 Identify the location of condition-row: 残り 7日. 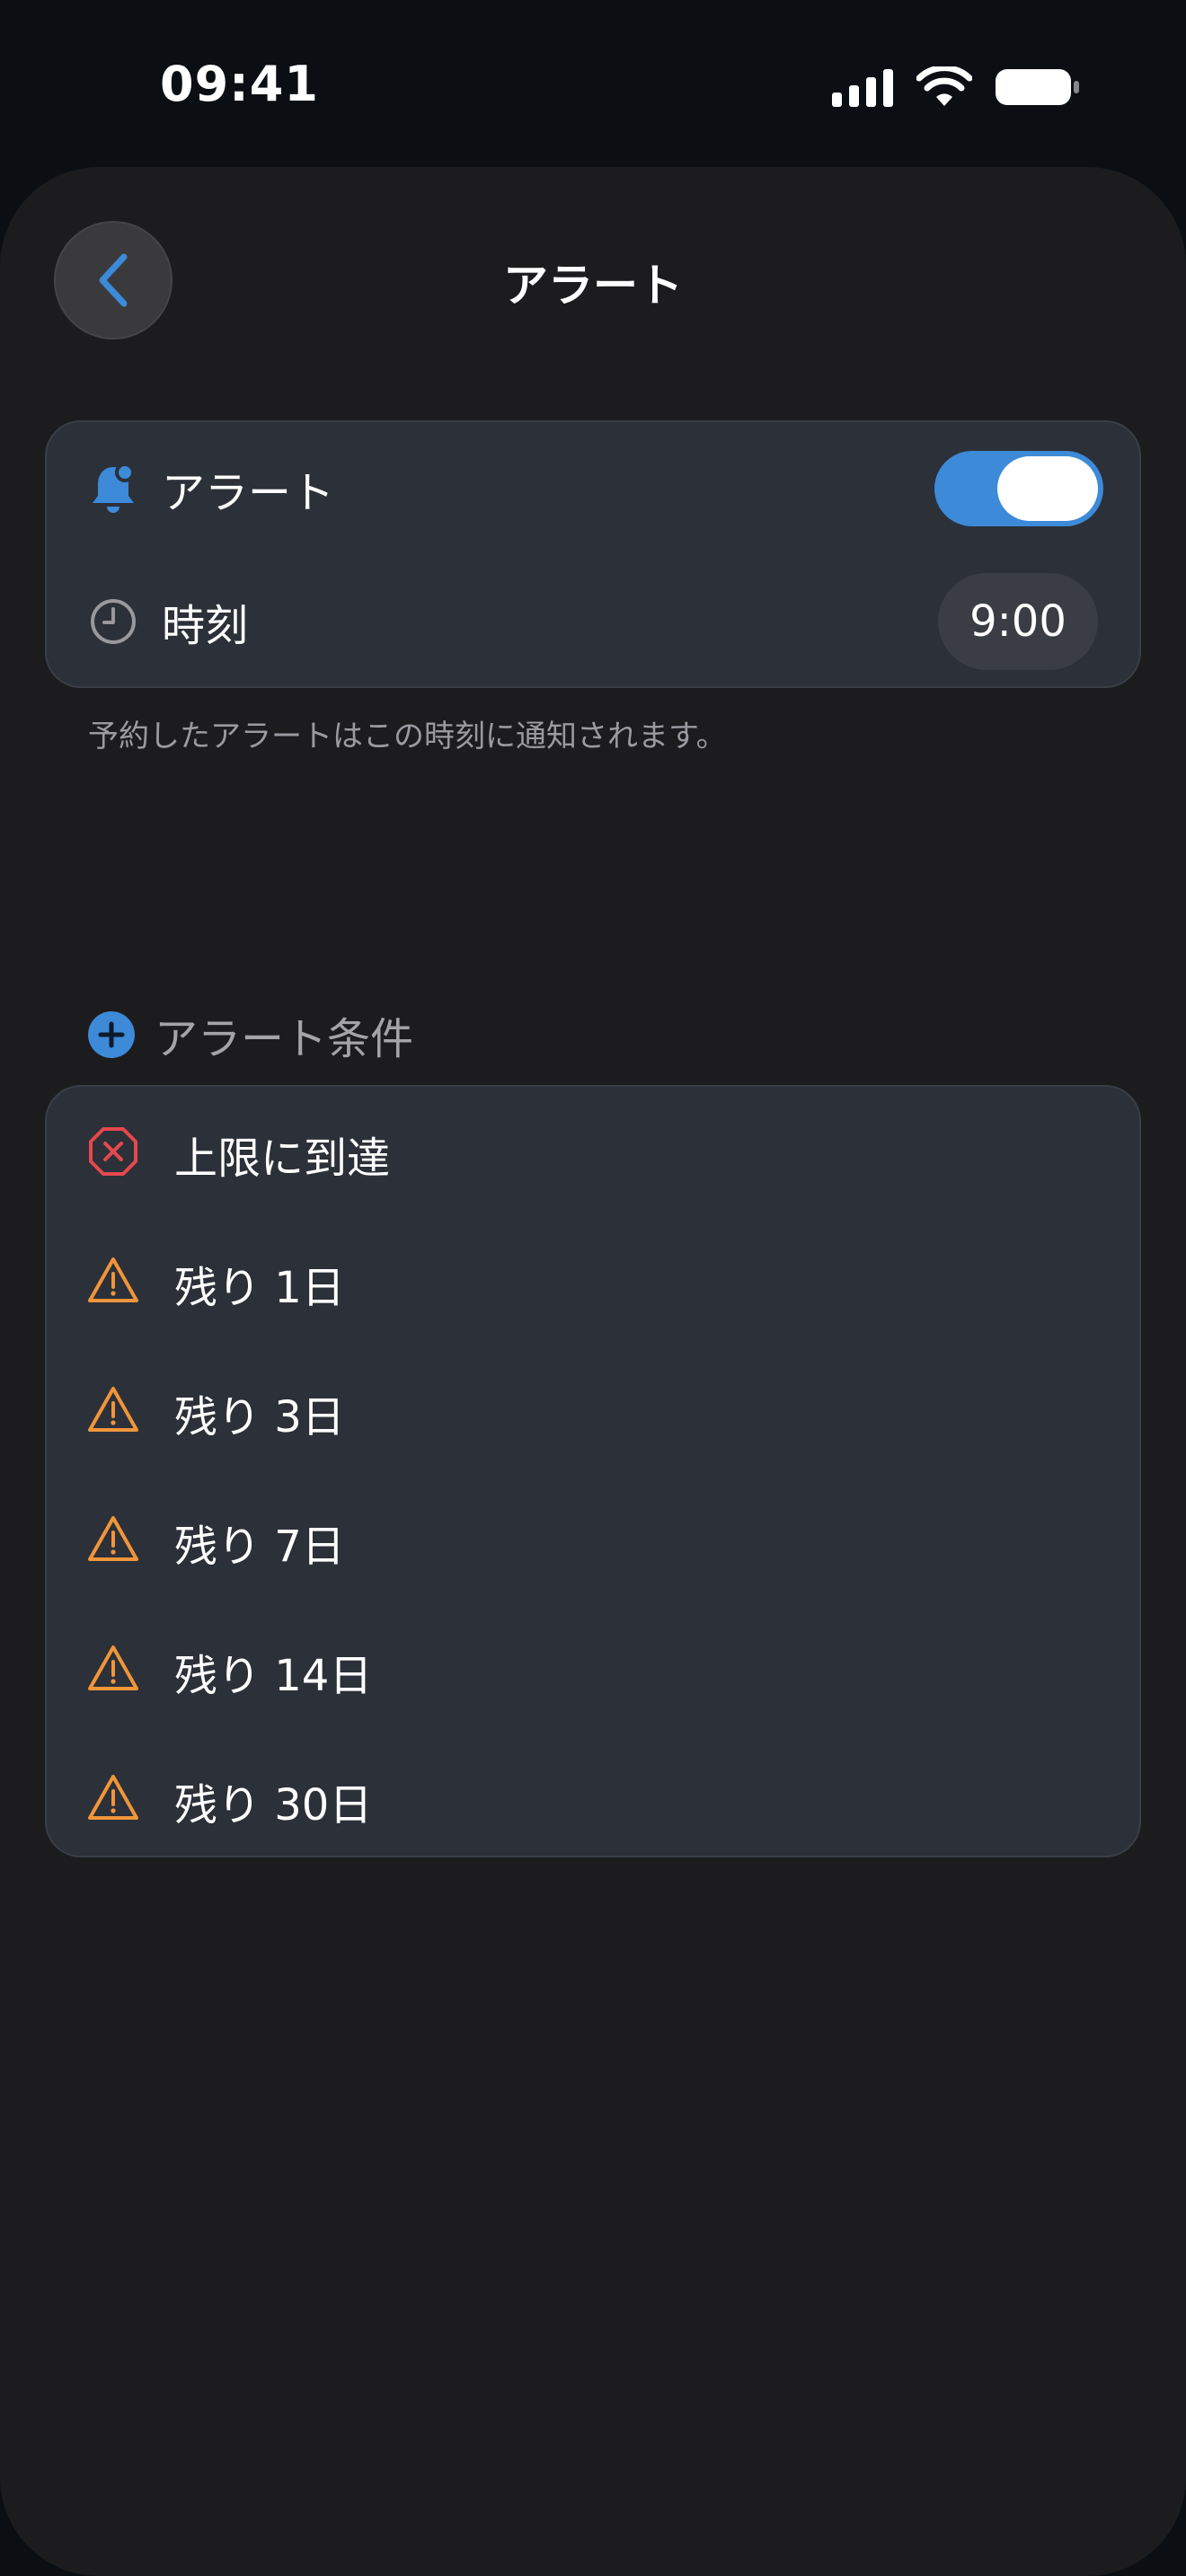
(593, 1539).